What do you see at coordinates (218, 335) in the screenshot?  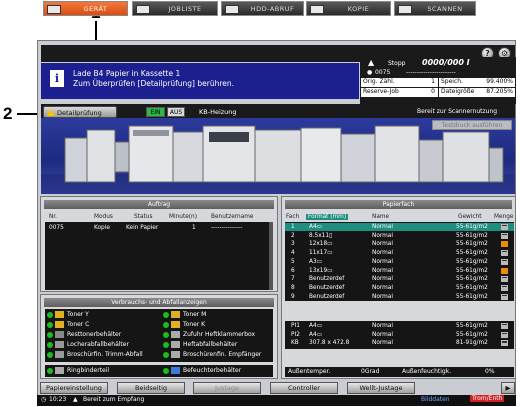 I see `staple-supply-status: Zufuhr Heftklammerbox` at bounding box center [218, 335].